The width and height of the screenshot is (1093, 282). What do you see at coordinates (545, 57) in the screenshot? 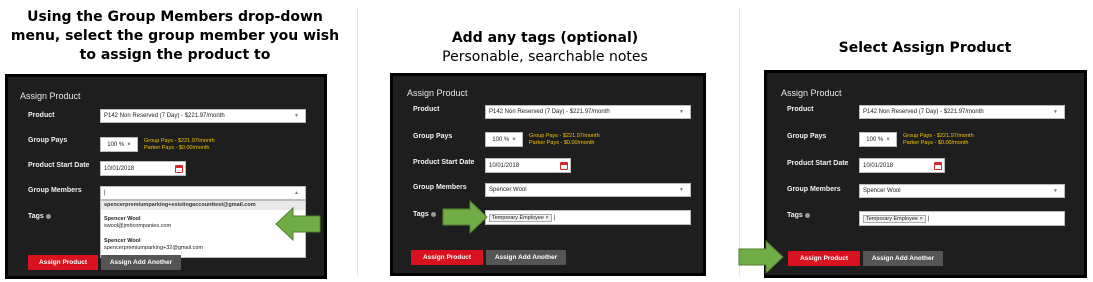
I see `caption-col2-subtitle: Personable, searchable notes` at bounding box center [545, 57].